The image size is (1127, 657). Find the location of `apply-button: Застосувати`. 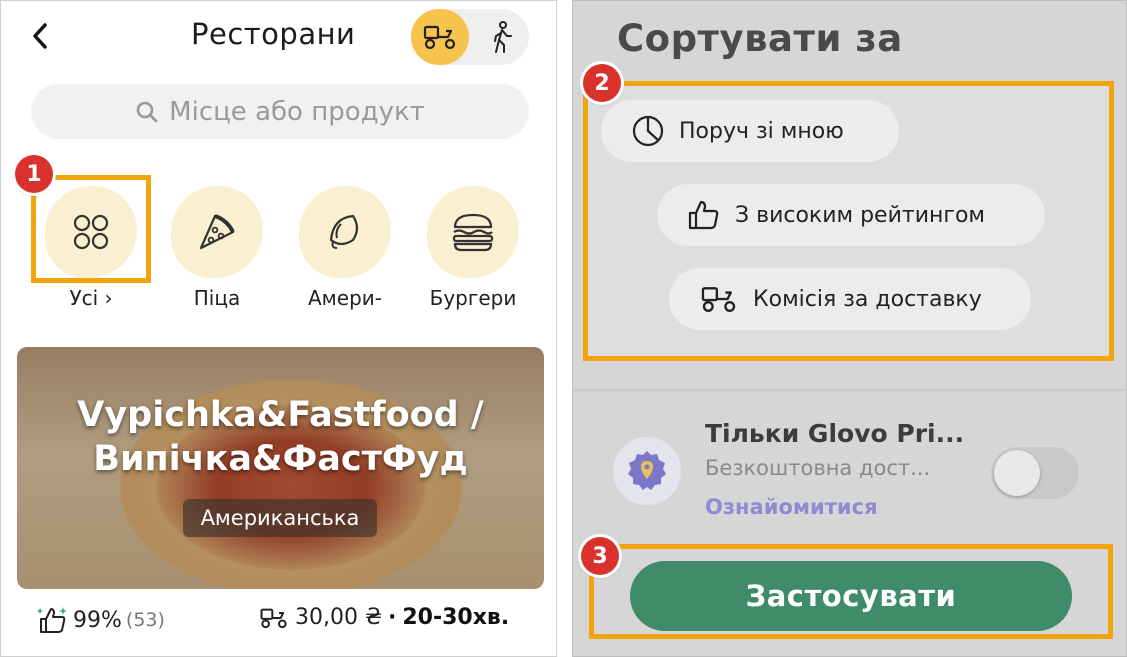

apply-button: Застосувати is located at coordinates (851, 596).